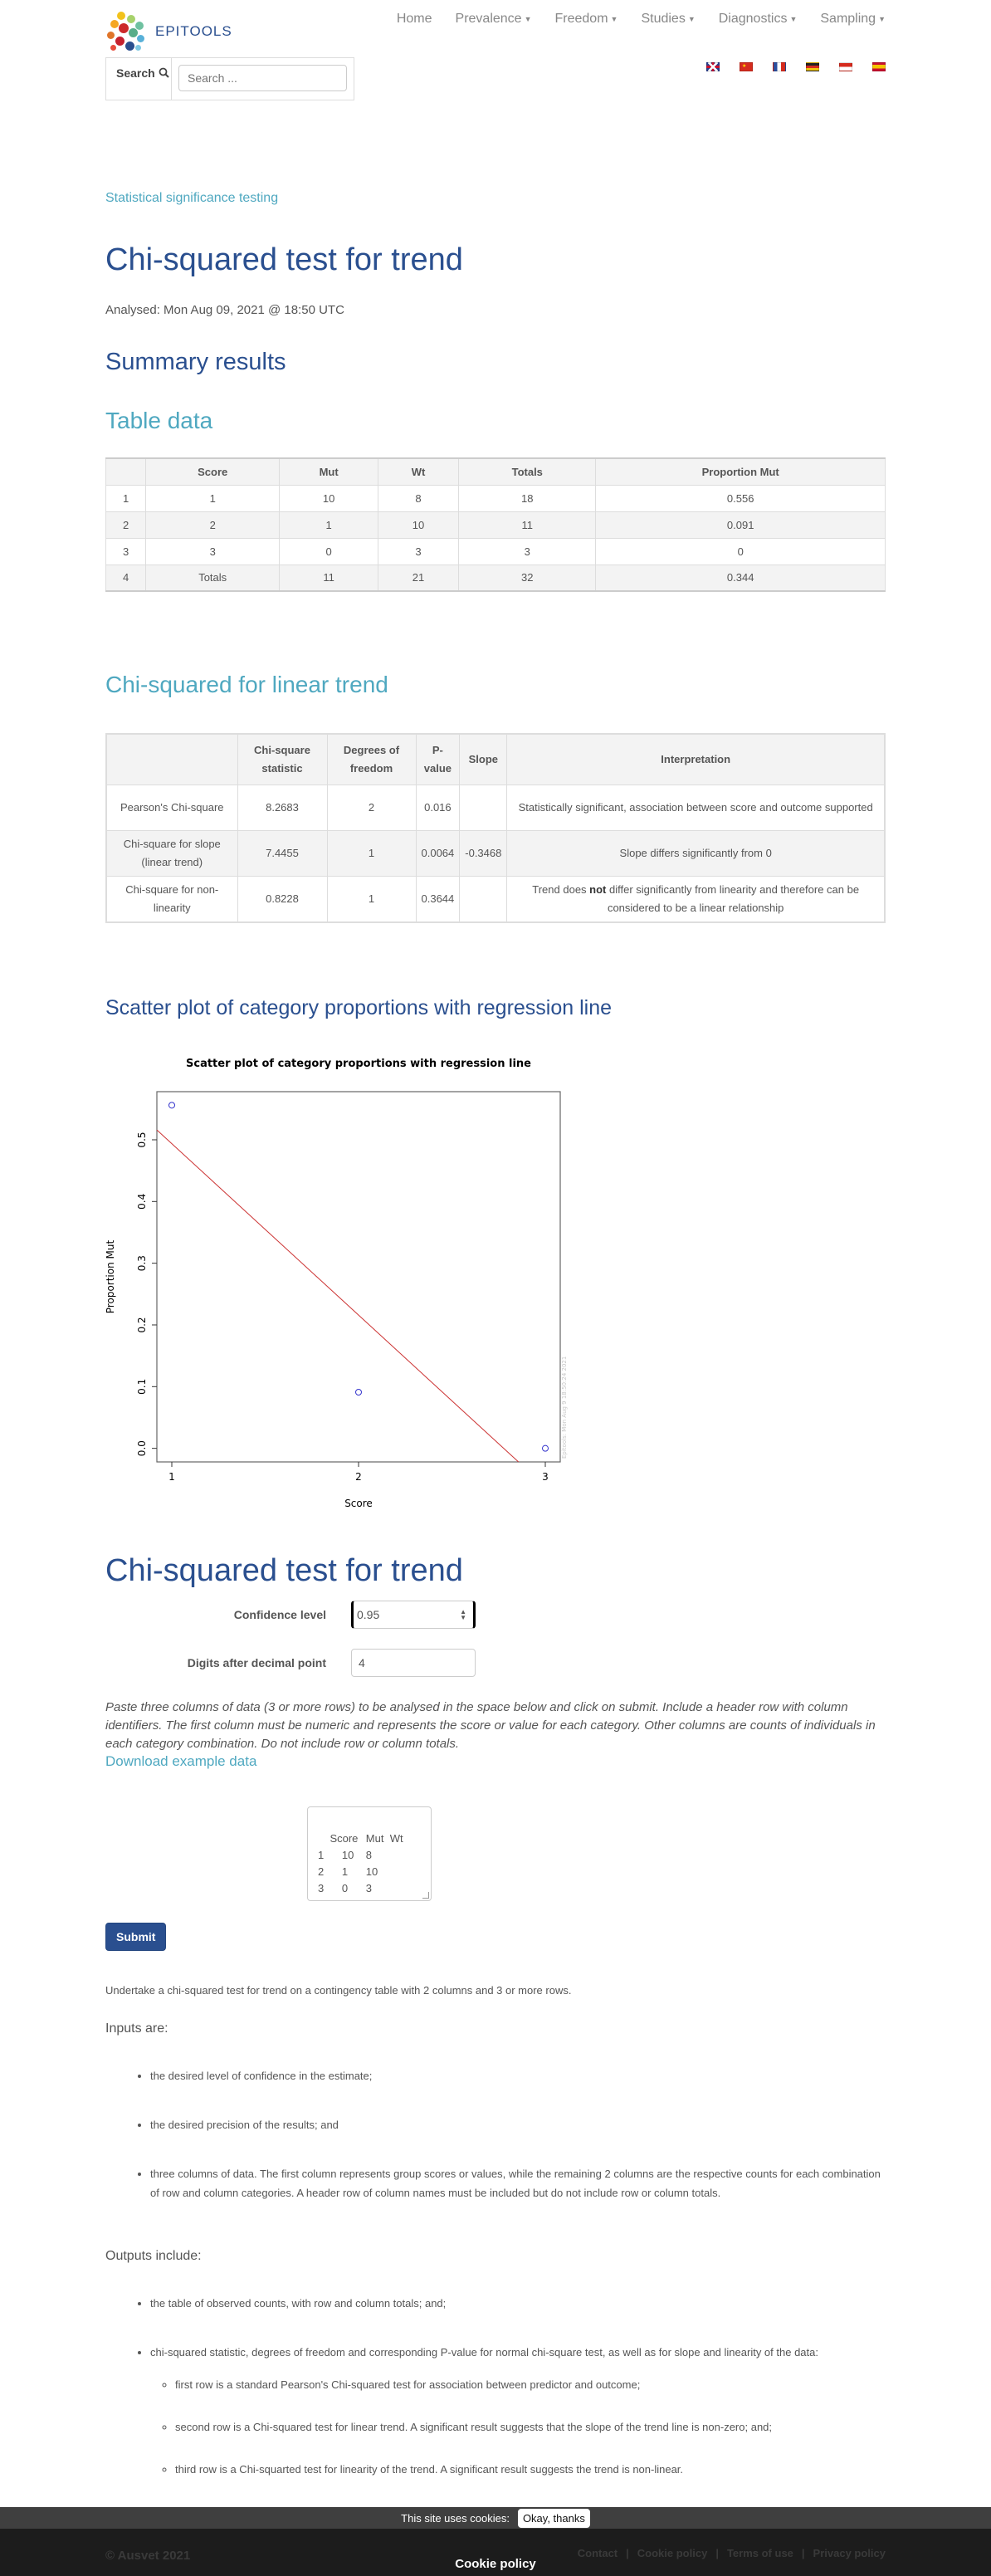 Image resolution: width=991 pixels, height=2576 pixels. I want to click on flag-indonesian-icon, so click(845, 66).